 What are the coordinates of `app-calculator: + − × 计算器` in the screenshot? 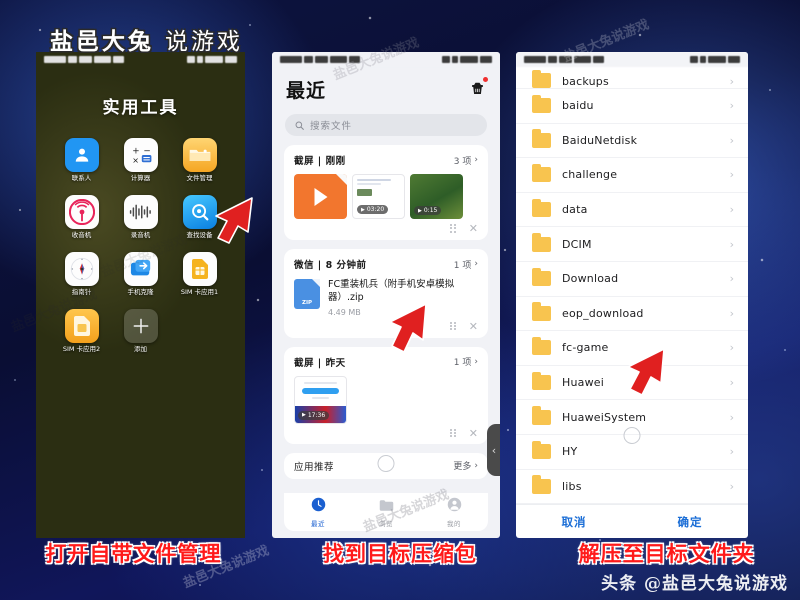 It's located at (141, 160).